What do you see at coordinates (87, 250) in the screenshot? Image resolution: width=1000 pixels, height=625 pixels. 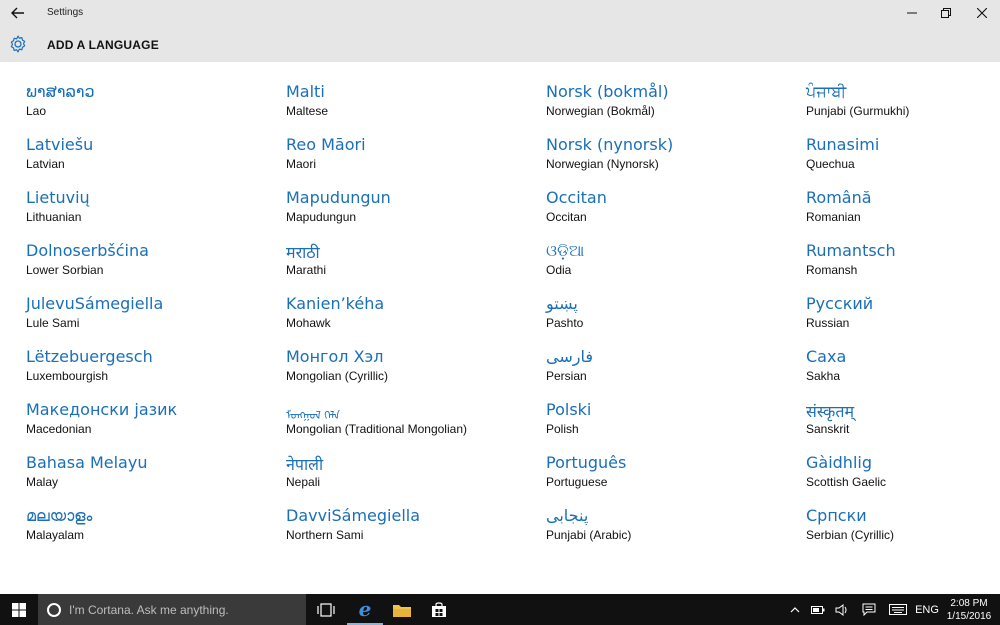 I see `language-native-name: Dolnoserbšćina` at bounding box center [87, 250].